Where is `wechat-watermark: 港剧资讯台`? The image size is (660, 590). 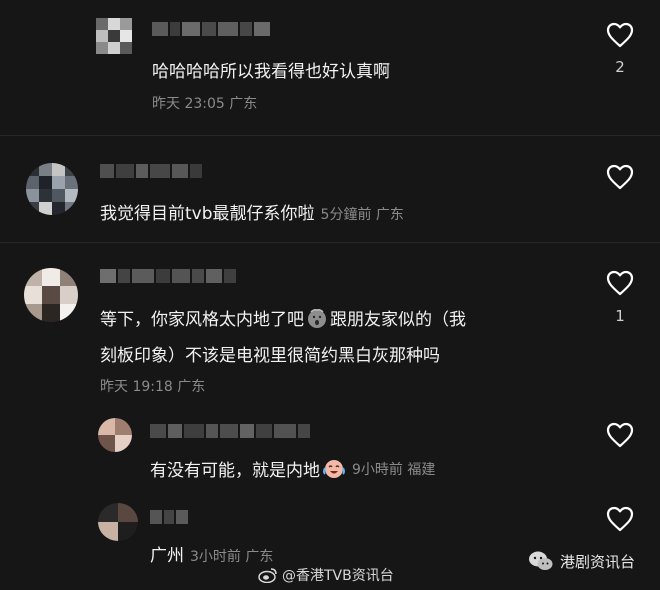 wechat-watermark: 港剧资讯台 is located at coordinates (581, 561).